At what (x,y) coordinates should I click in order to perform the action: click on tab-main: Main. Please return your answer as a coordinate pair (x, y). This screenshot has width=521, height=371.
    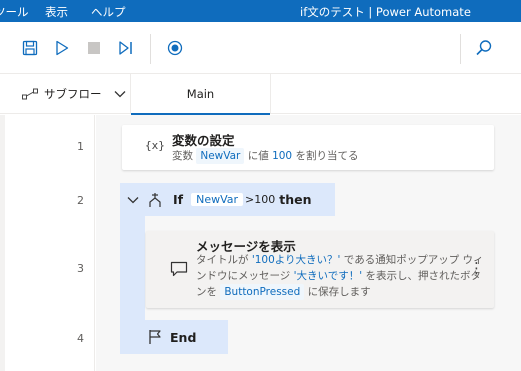
    Looking at the image, I should click on (200, 94).